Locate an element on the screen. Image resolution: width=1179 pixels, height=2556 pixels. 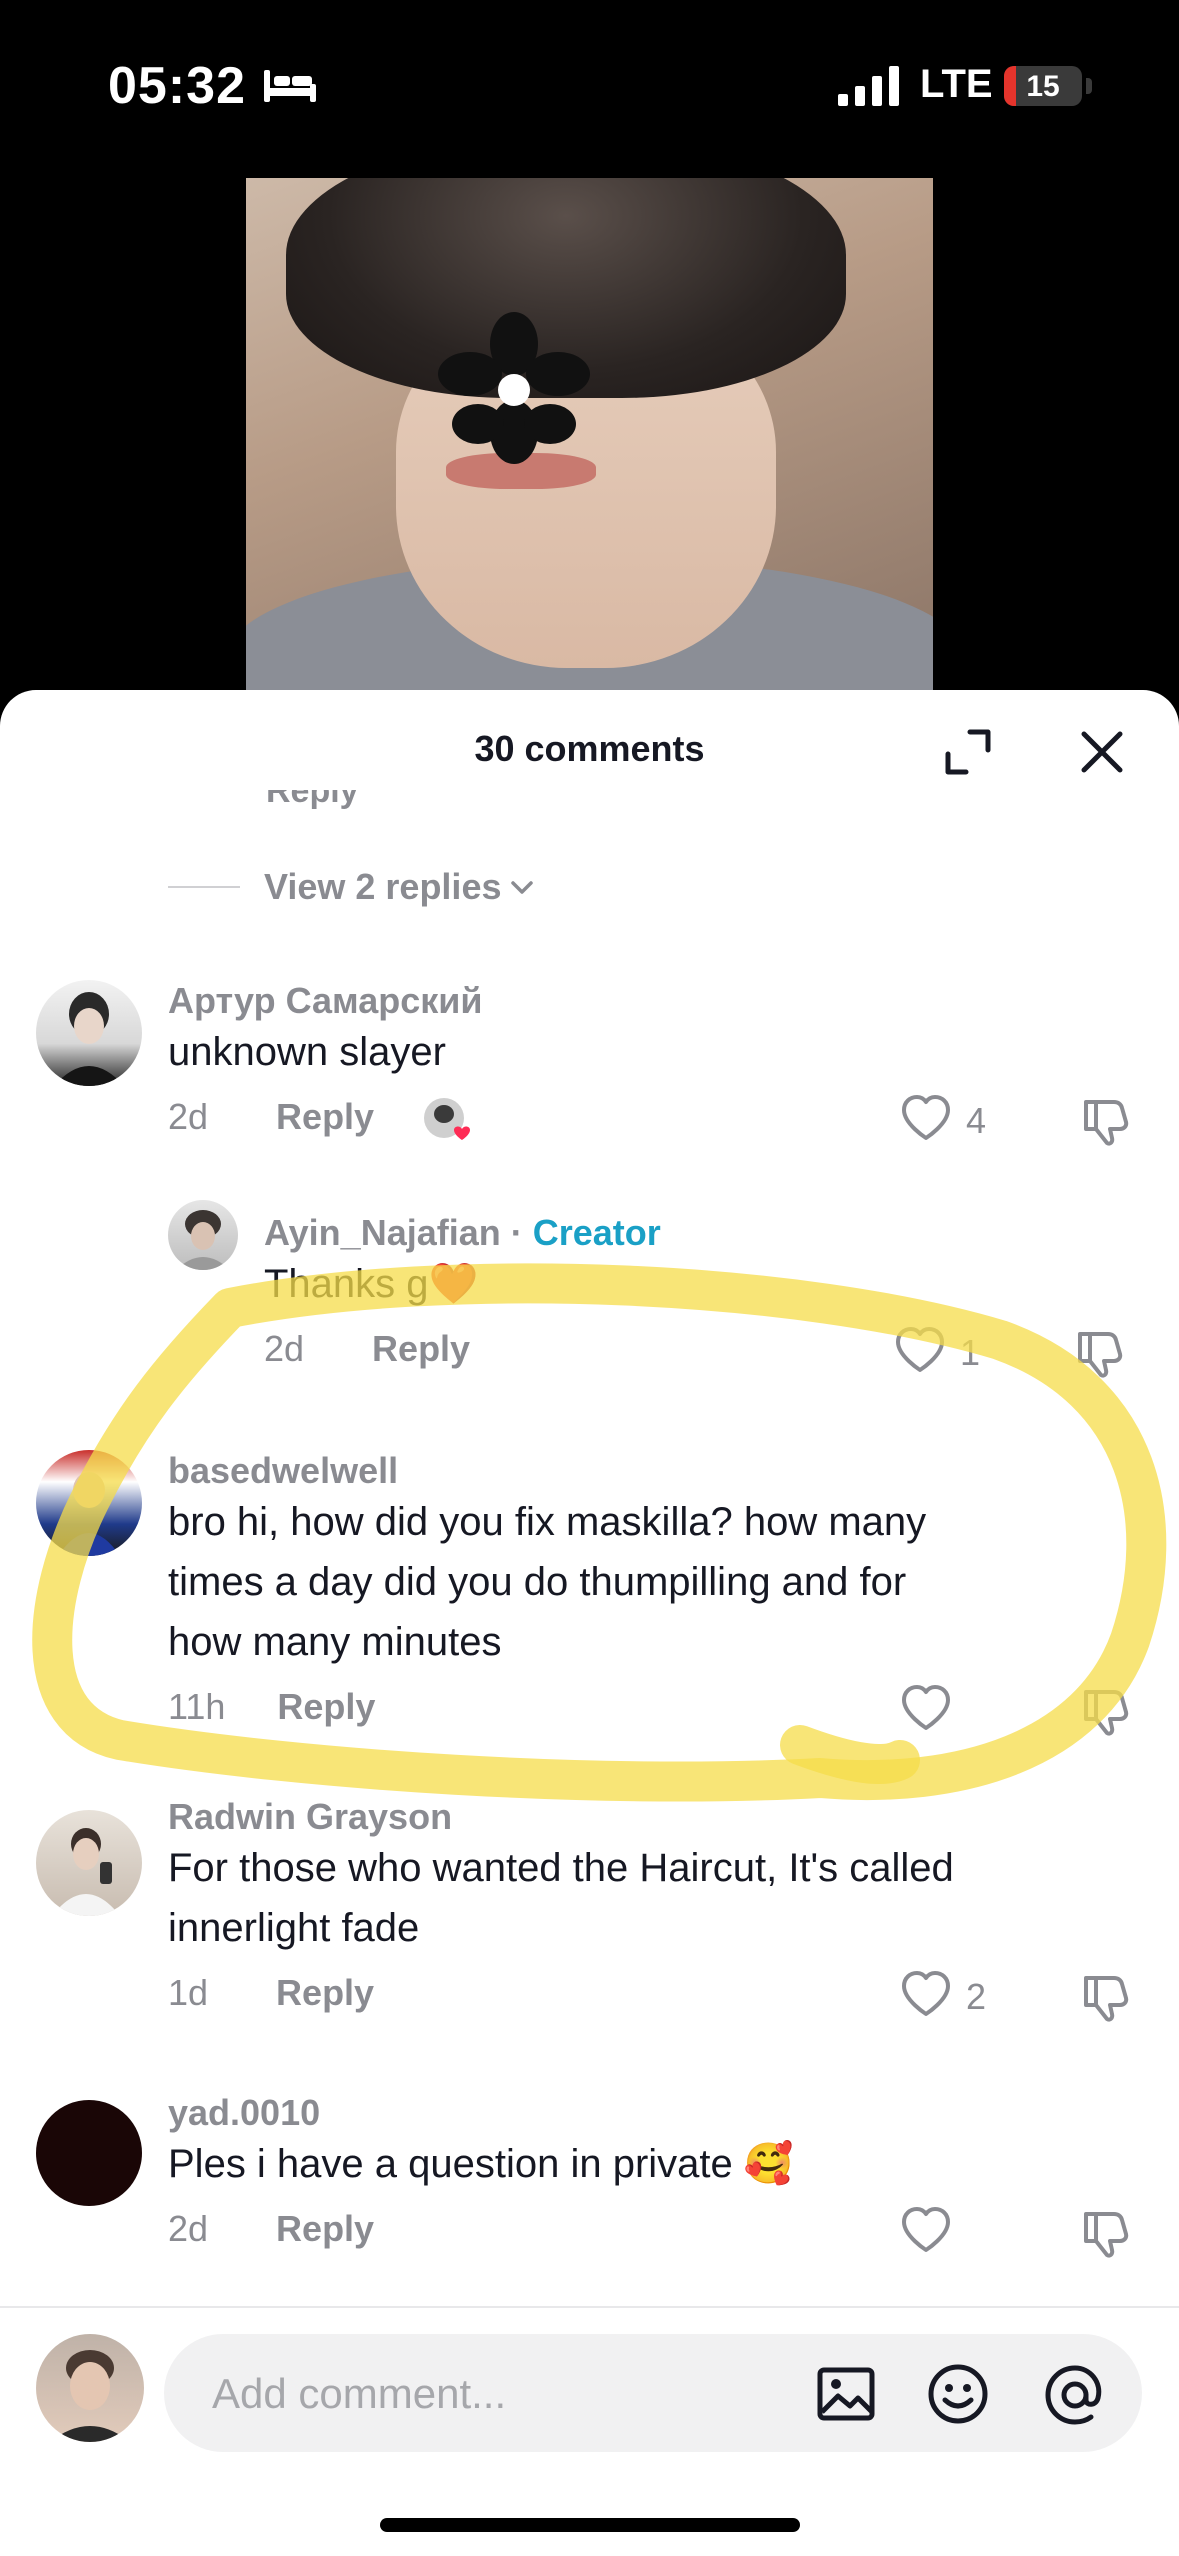
comment-username: Radwin Grayson is located at coordinates (310, 1817).